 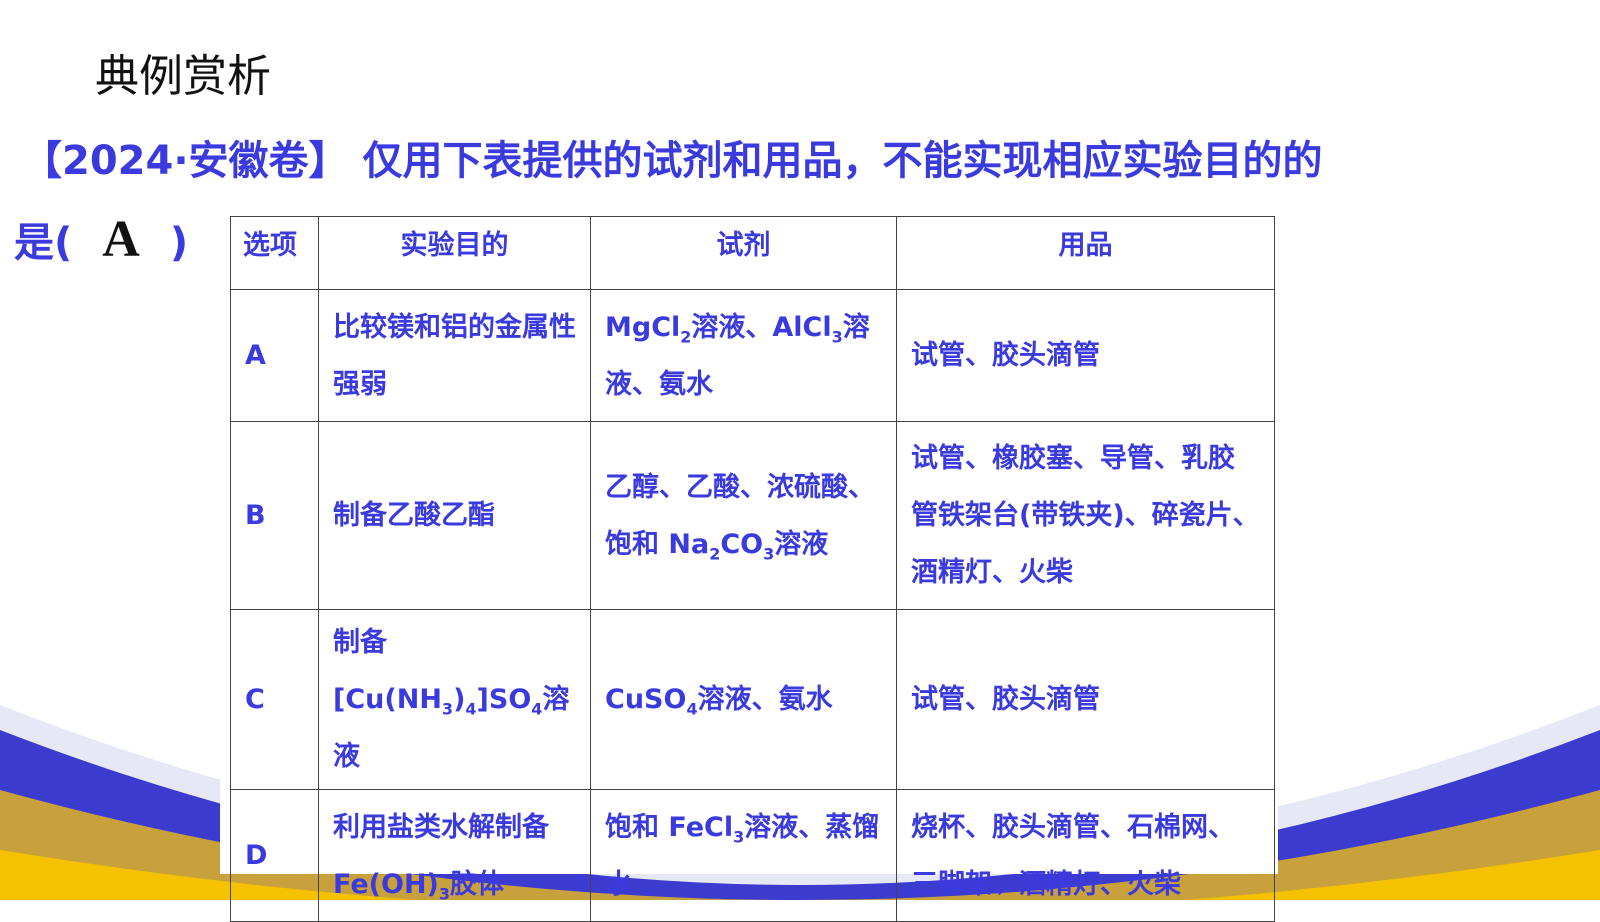 What do you see at coordinates (454, 253) in the screenshot?
I see `header-purpose: 实验目的` at bounding box center [454, 253].